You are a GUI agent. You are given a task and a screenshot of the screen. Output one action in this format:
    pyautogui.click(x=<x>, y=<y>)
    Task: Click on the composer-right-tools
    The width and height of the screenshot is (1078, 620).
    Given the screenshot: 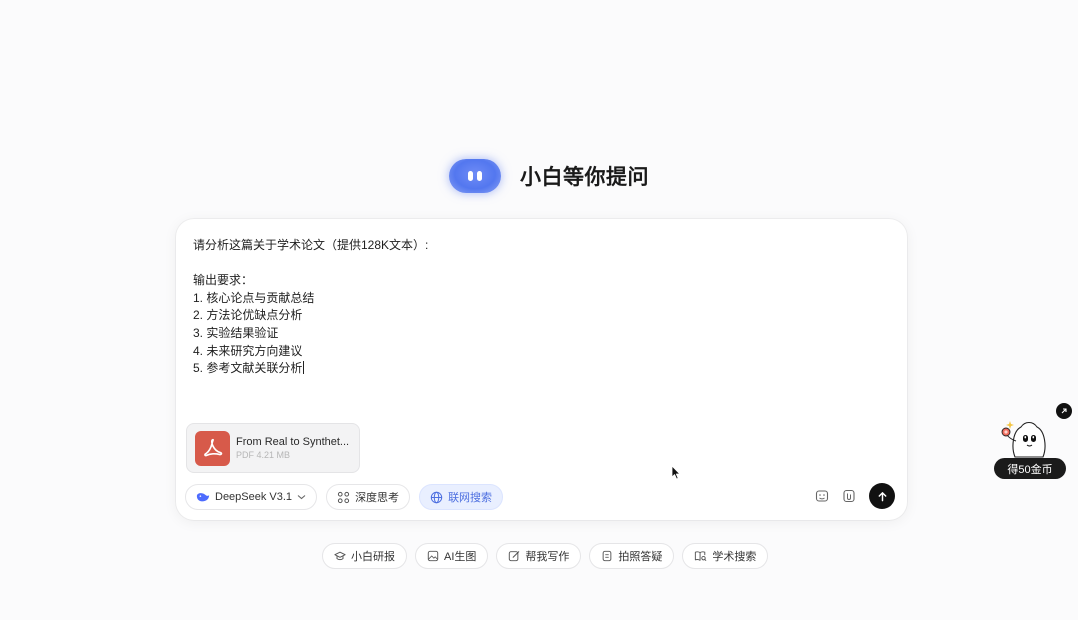 What is the action you would take?
    pyautogui.click(x=855, y=496)
    